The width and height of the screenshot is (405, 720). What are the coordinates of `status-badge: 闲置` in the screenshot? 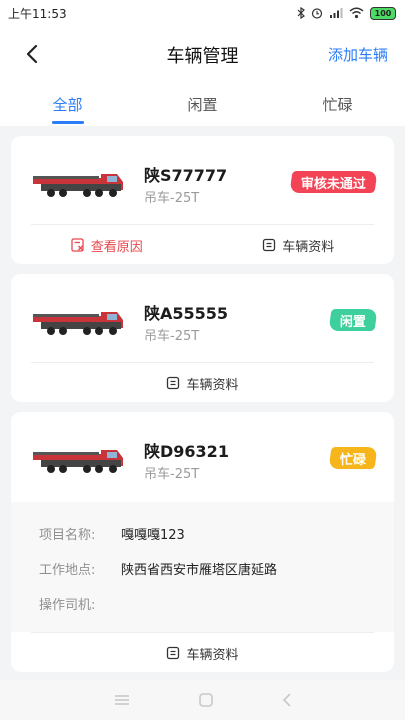 It's located at (353, 320).